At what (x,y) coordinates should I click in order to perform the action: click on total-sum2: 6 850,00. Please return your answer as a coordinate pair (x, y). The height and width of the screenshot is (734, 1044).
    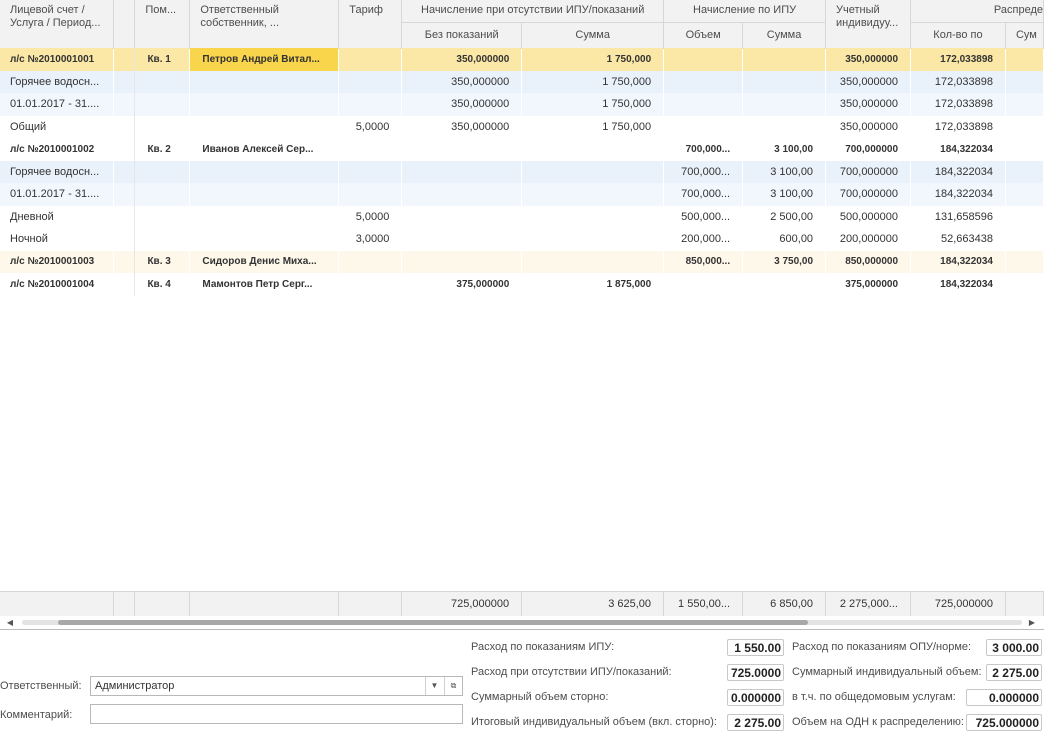
    Looking at the image, I should click on (784, 604).